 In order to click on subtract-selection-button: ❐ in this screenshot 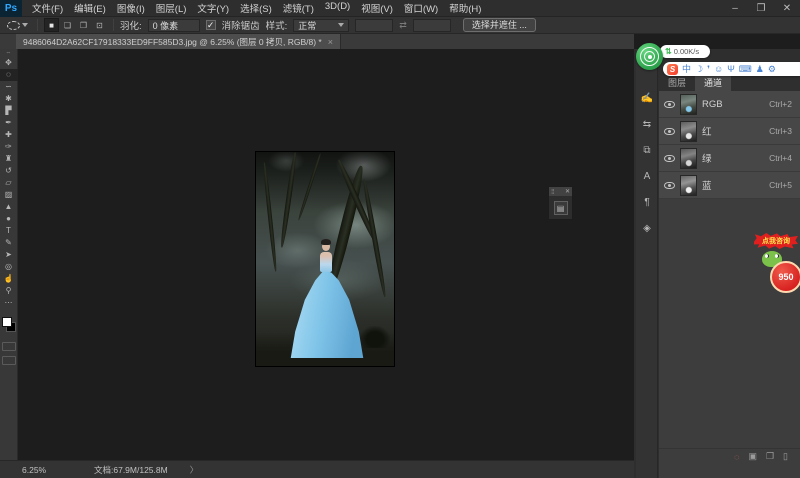, I will do `click(83, 25)`.